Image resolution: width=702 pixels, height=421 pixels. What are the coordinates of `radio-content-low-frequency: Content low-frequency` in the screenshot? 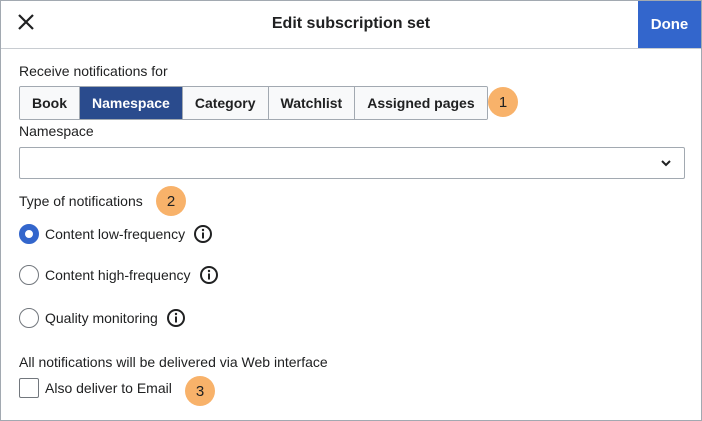 It's located at (116, 234).